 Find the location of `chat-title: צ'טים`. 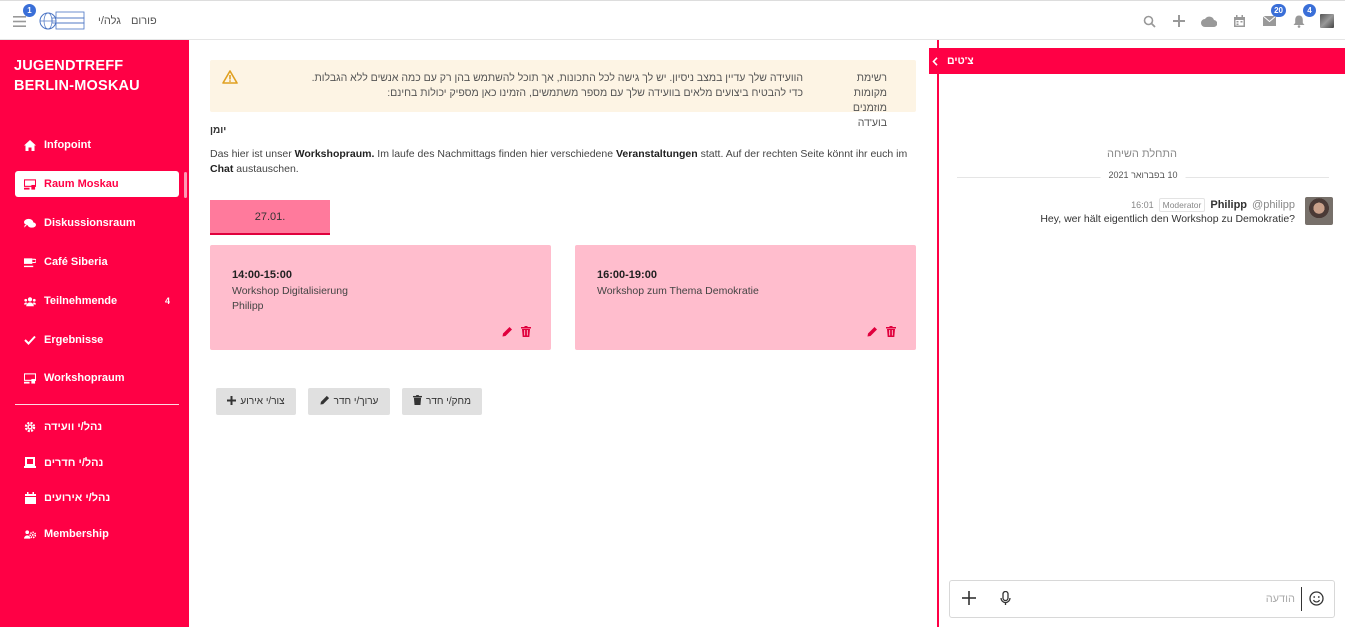

chat-title: צ'טים is located at coordinates (960, 61).